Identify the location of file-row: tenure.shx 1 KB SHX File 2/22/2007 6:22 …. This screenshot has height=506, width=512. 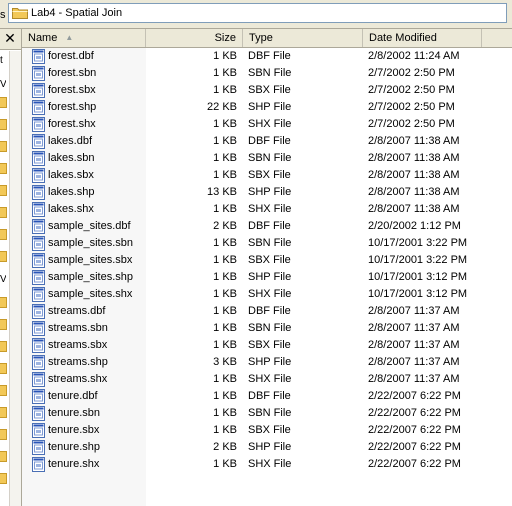
(267, 464).